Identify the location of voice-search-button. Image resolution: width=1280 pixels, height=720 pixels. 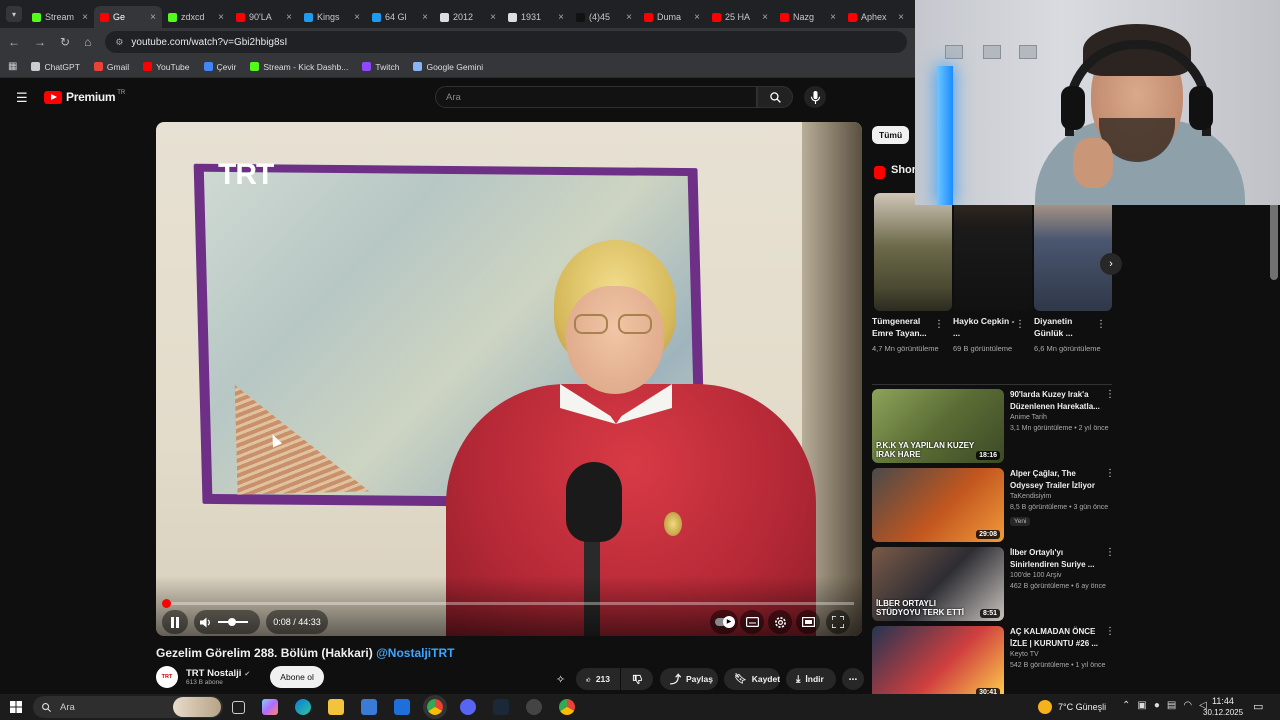
(815, 97).